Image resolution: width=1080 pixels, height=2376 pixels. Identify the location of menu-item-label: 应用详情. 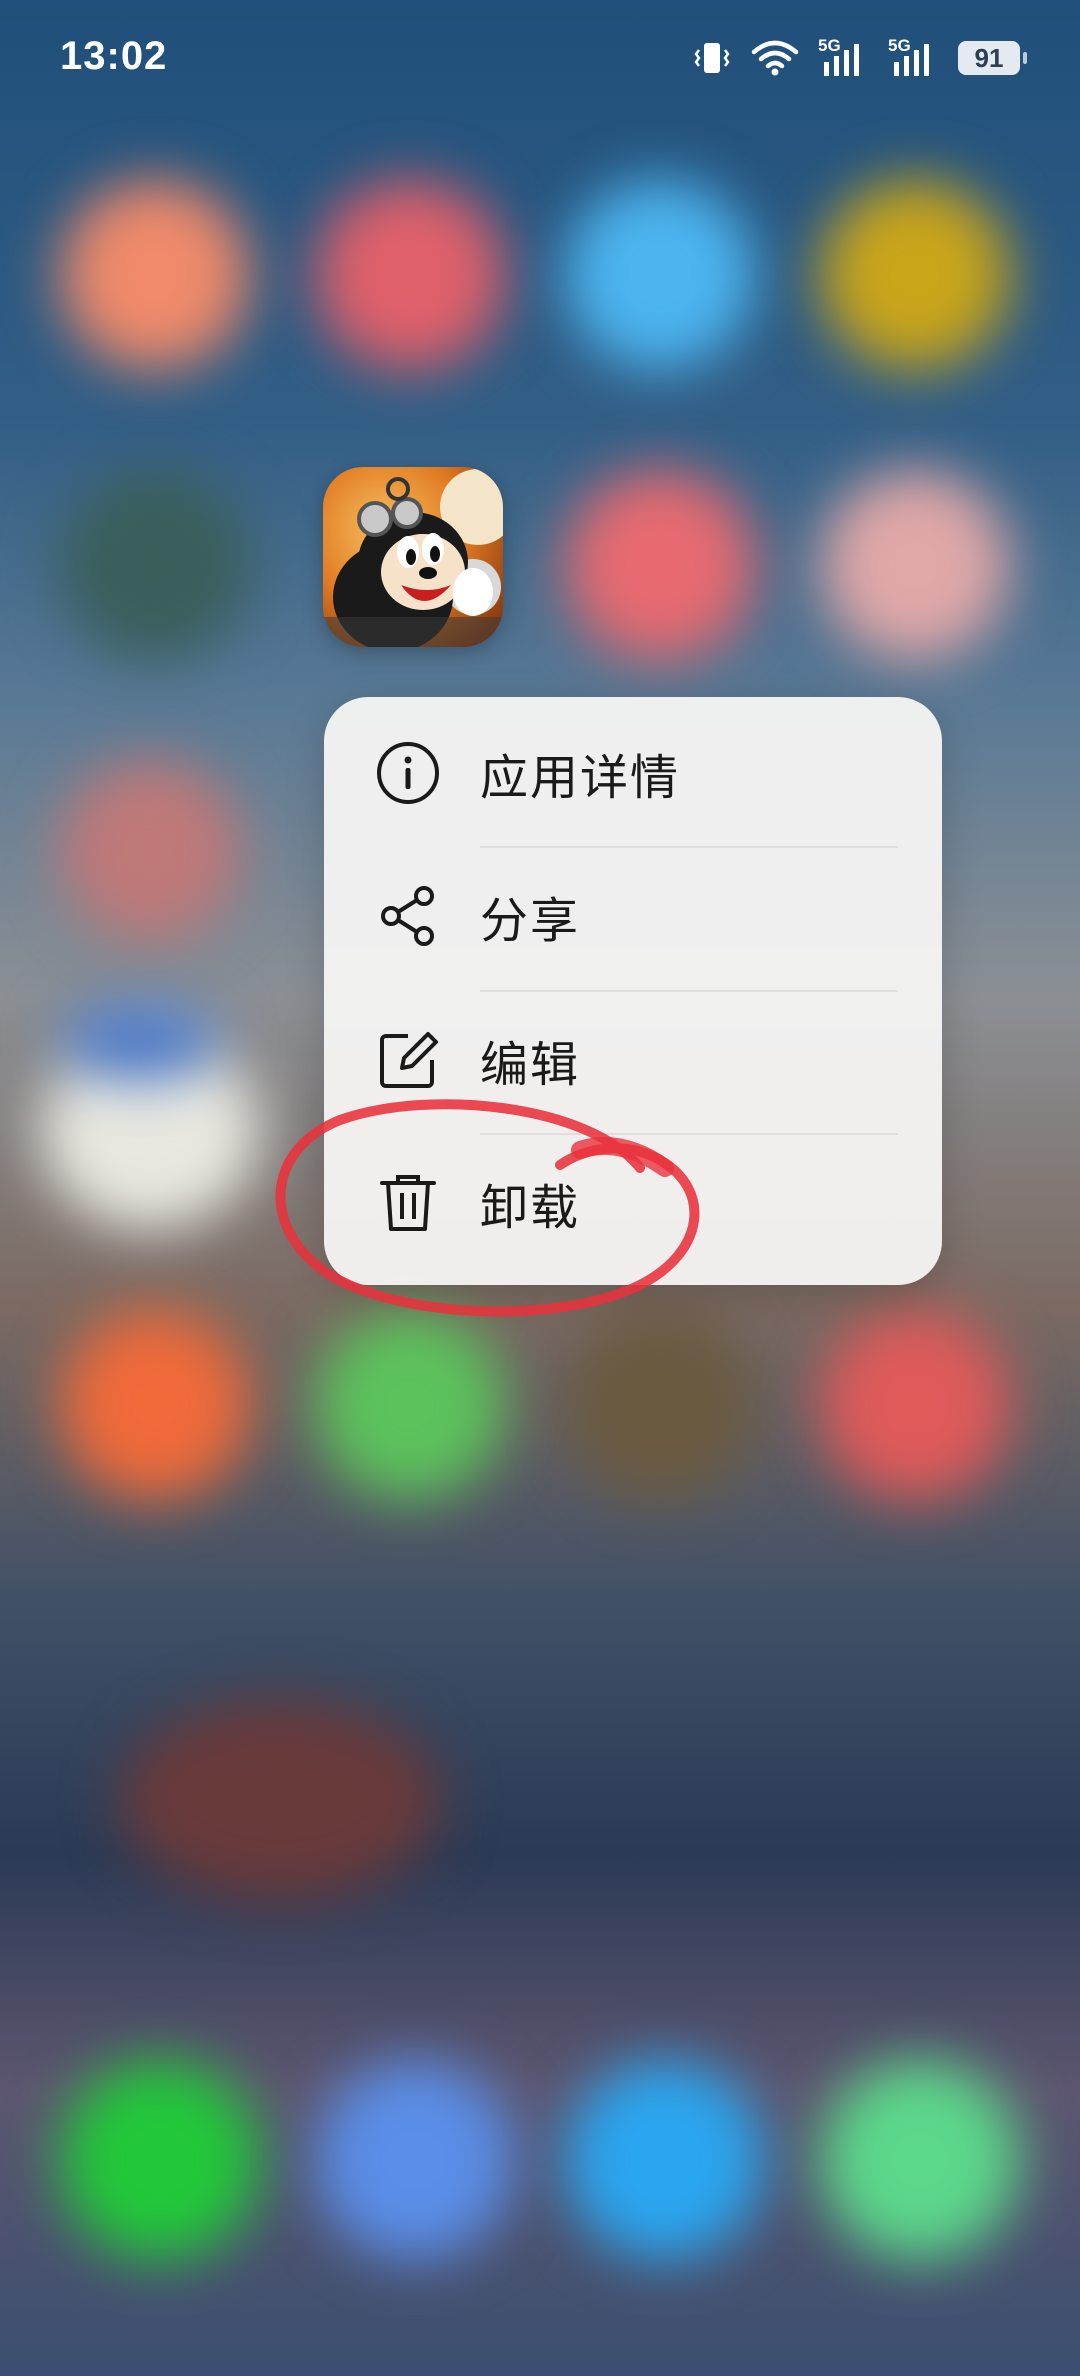
(580, 777).